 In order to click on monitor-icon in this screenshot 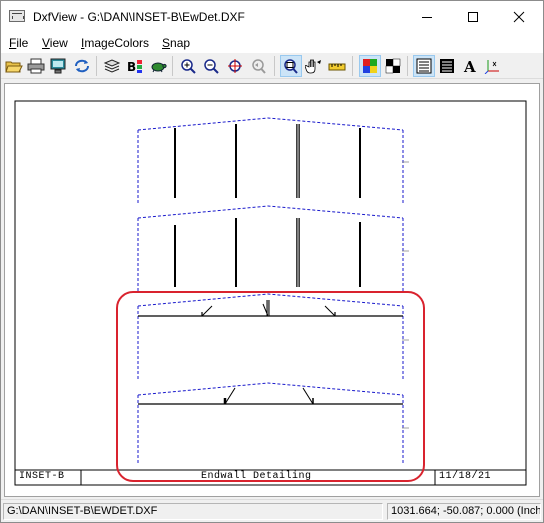, I will do `click(58, 66)`.